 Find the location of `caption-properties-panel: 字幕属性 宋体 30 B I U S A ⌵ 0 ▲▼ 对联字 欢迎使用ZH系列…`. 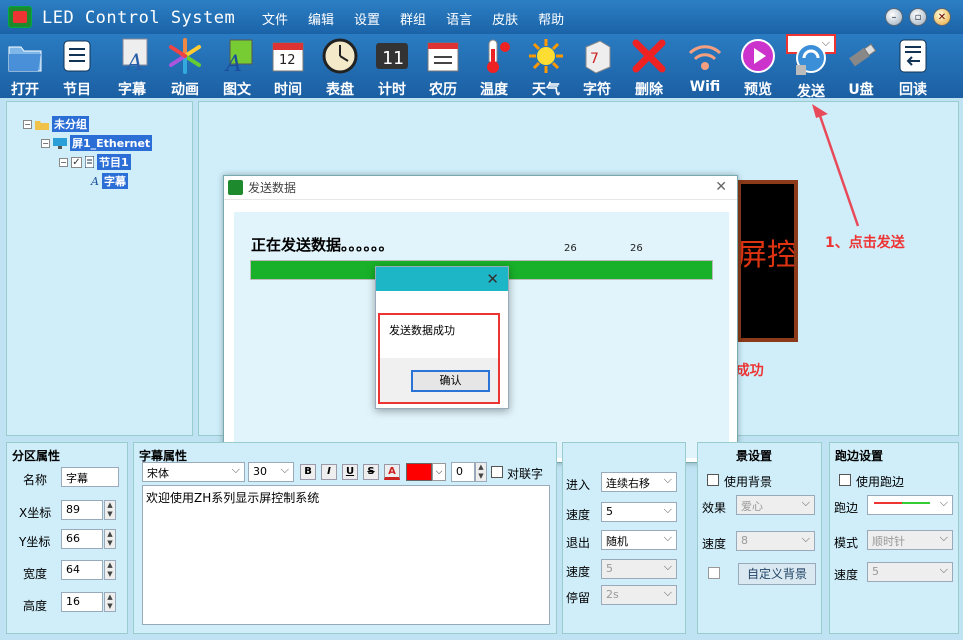

caption-properties-panel: 字幕属性 宋体 30 B I U S A ⌵ 0 ▲▼ 对联字 欢迎使用ZH系列… is located at coordinates (345, 538).